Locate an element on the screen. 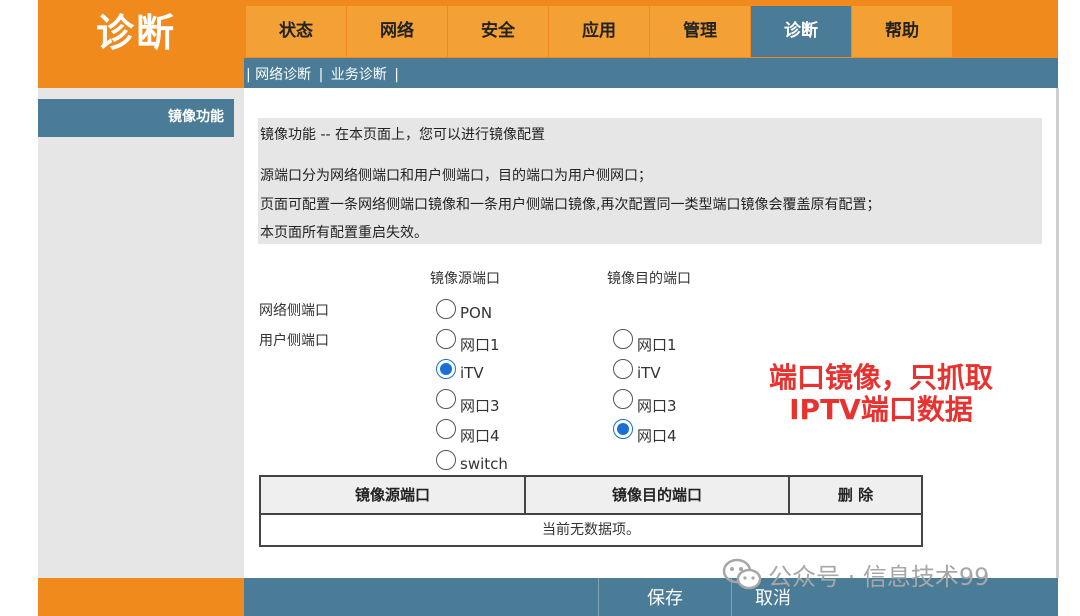 The height and width of the screenshot is (616, 1080). dest-option-label: 网口3 is located at coordinates (657, 406).